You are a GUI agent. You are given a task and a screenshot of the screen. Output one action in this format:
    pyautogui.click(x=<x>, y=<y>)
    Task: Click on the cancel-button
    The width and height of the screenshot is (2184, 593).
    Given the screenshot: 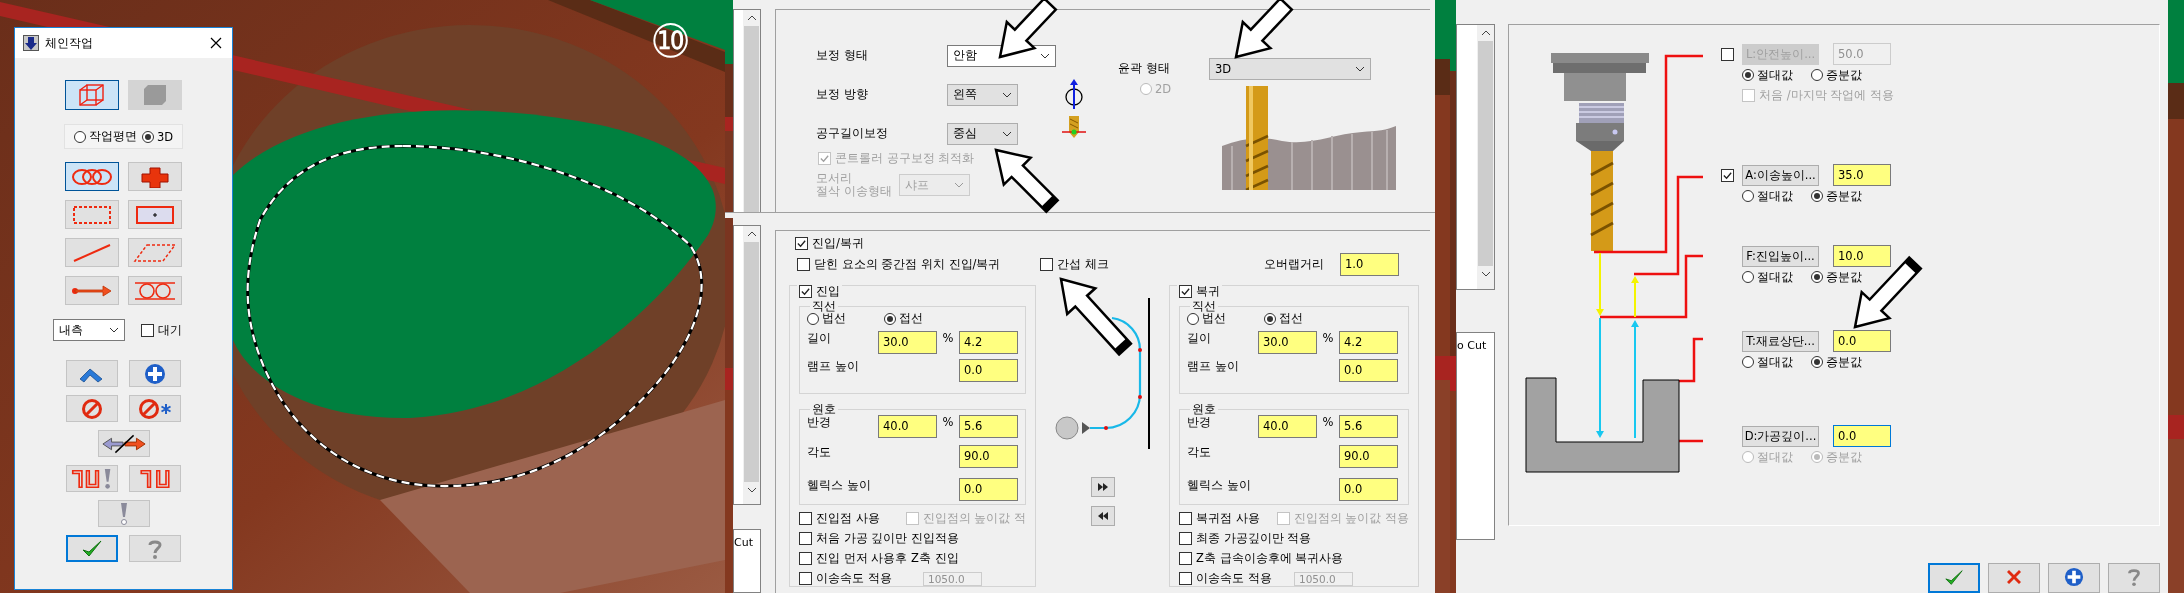 What is the action you would take?
    pyautogui.click(x=2014, y=578)
    